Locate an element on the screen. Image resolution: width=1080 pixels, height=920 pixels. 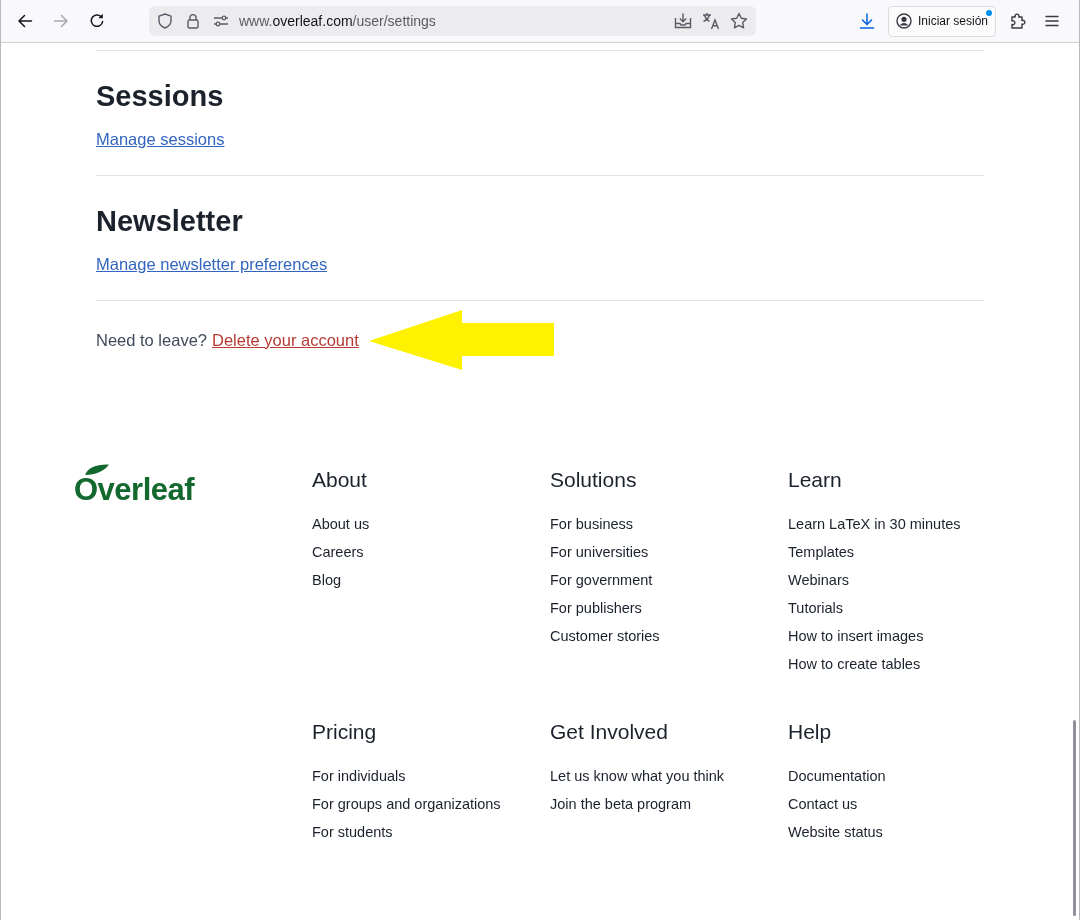
footer-link: About us is located at coordinates (341, 524).